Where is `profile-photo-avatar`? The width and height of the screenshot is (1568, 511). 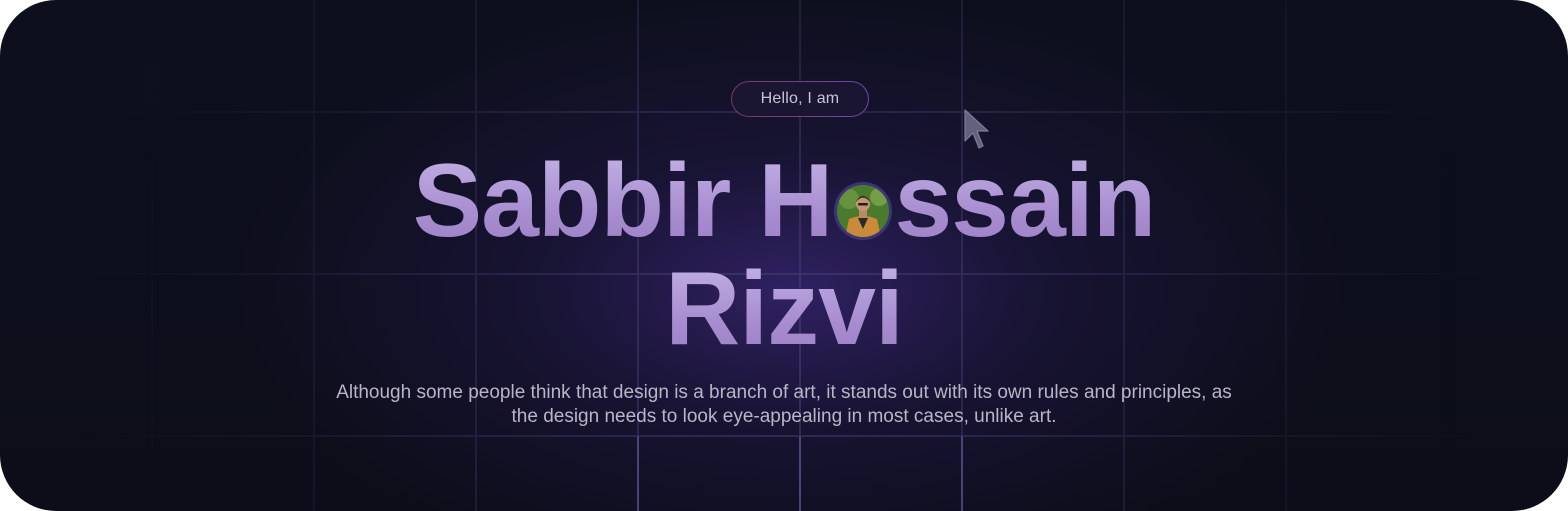
profile-photo-avatar is located at coordinates (863, 211).